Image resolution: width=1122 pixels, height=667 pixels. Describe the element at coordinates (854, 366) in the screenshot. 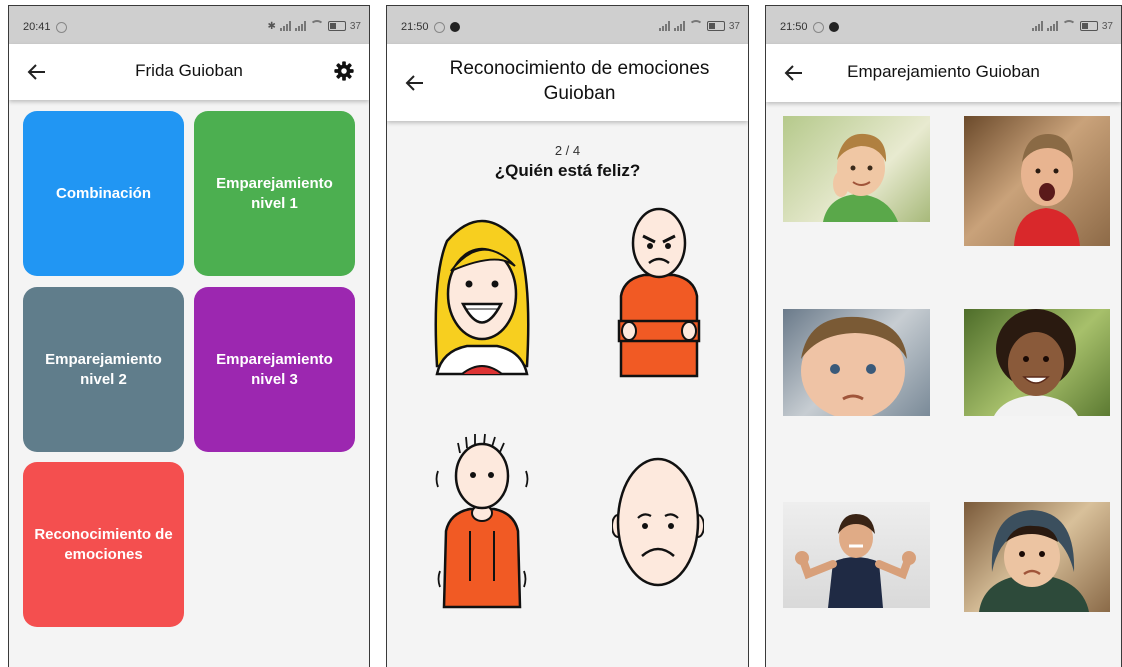

I see `tearful-child-photo-icon` at that location.